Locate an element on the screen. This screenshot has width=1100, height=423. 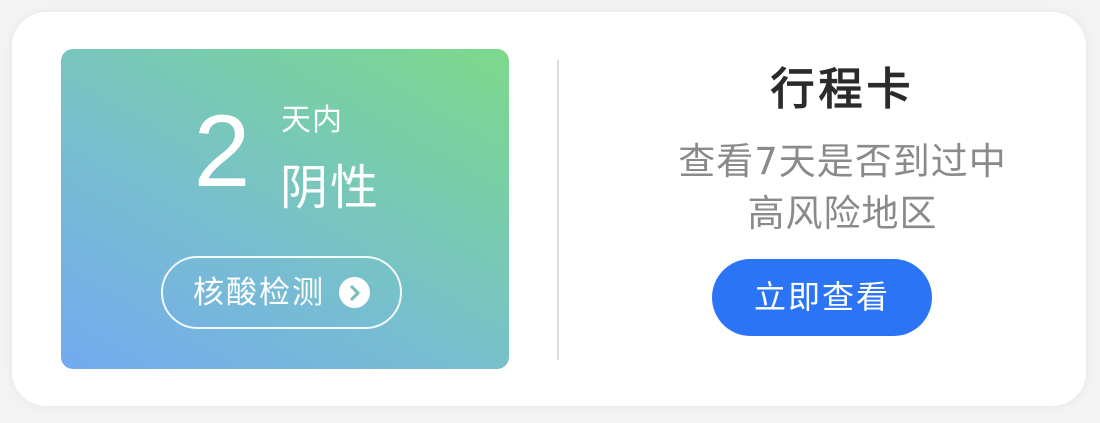
days-number: 2 is located at coordinates (222, 151).